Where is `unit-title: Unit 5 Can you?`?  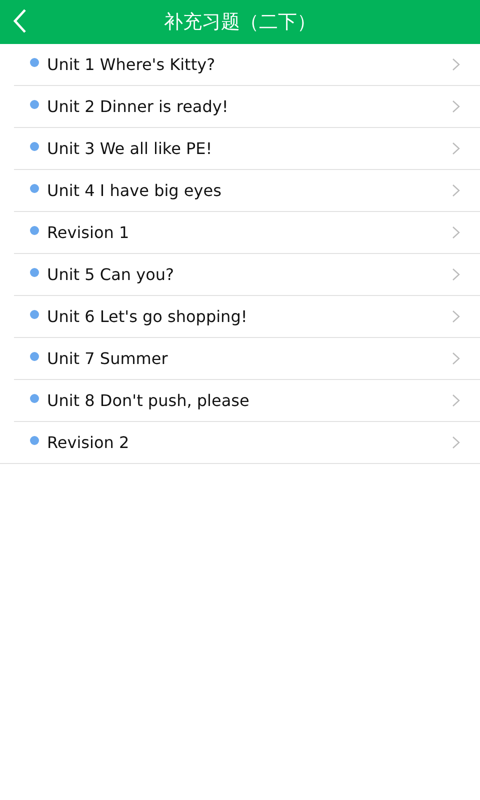
unit-title: Unit 5 Can you? is located at coordinates (111, 274).